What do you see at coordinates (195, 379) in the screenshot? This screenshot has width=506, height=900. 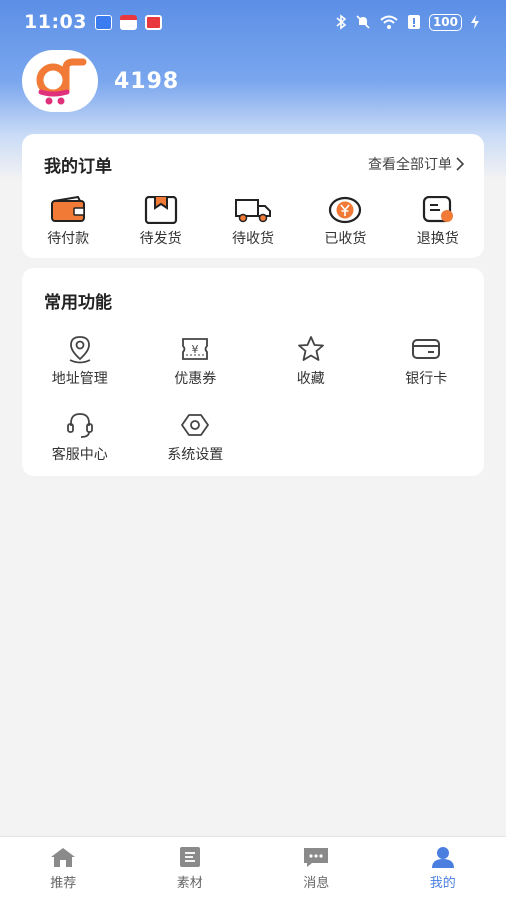 I see `function-label: 优惠券` at bounding box center [195, 379].